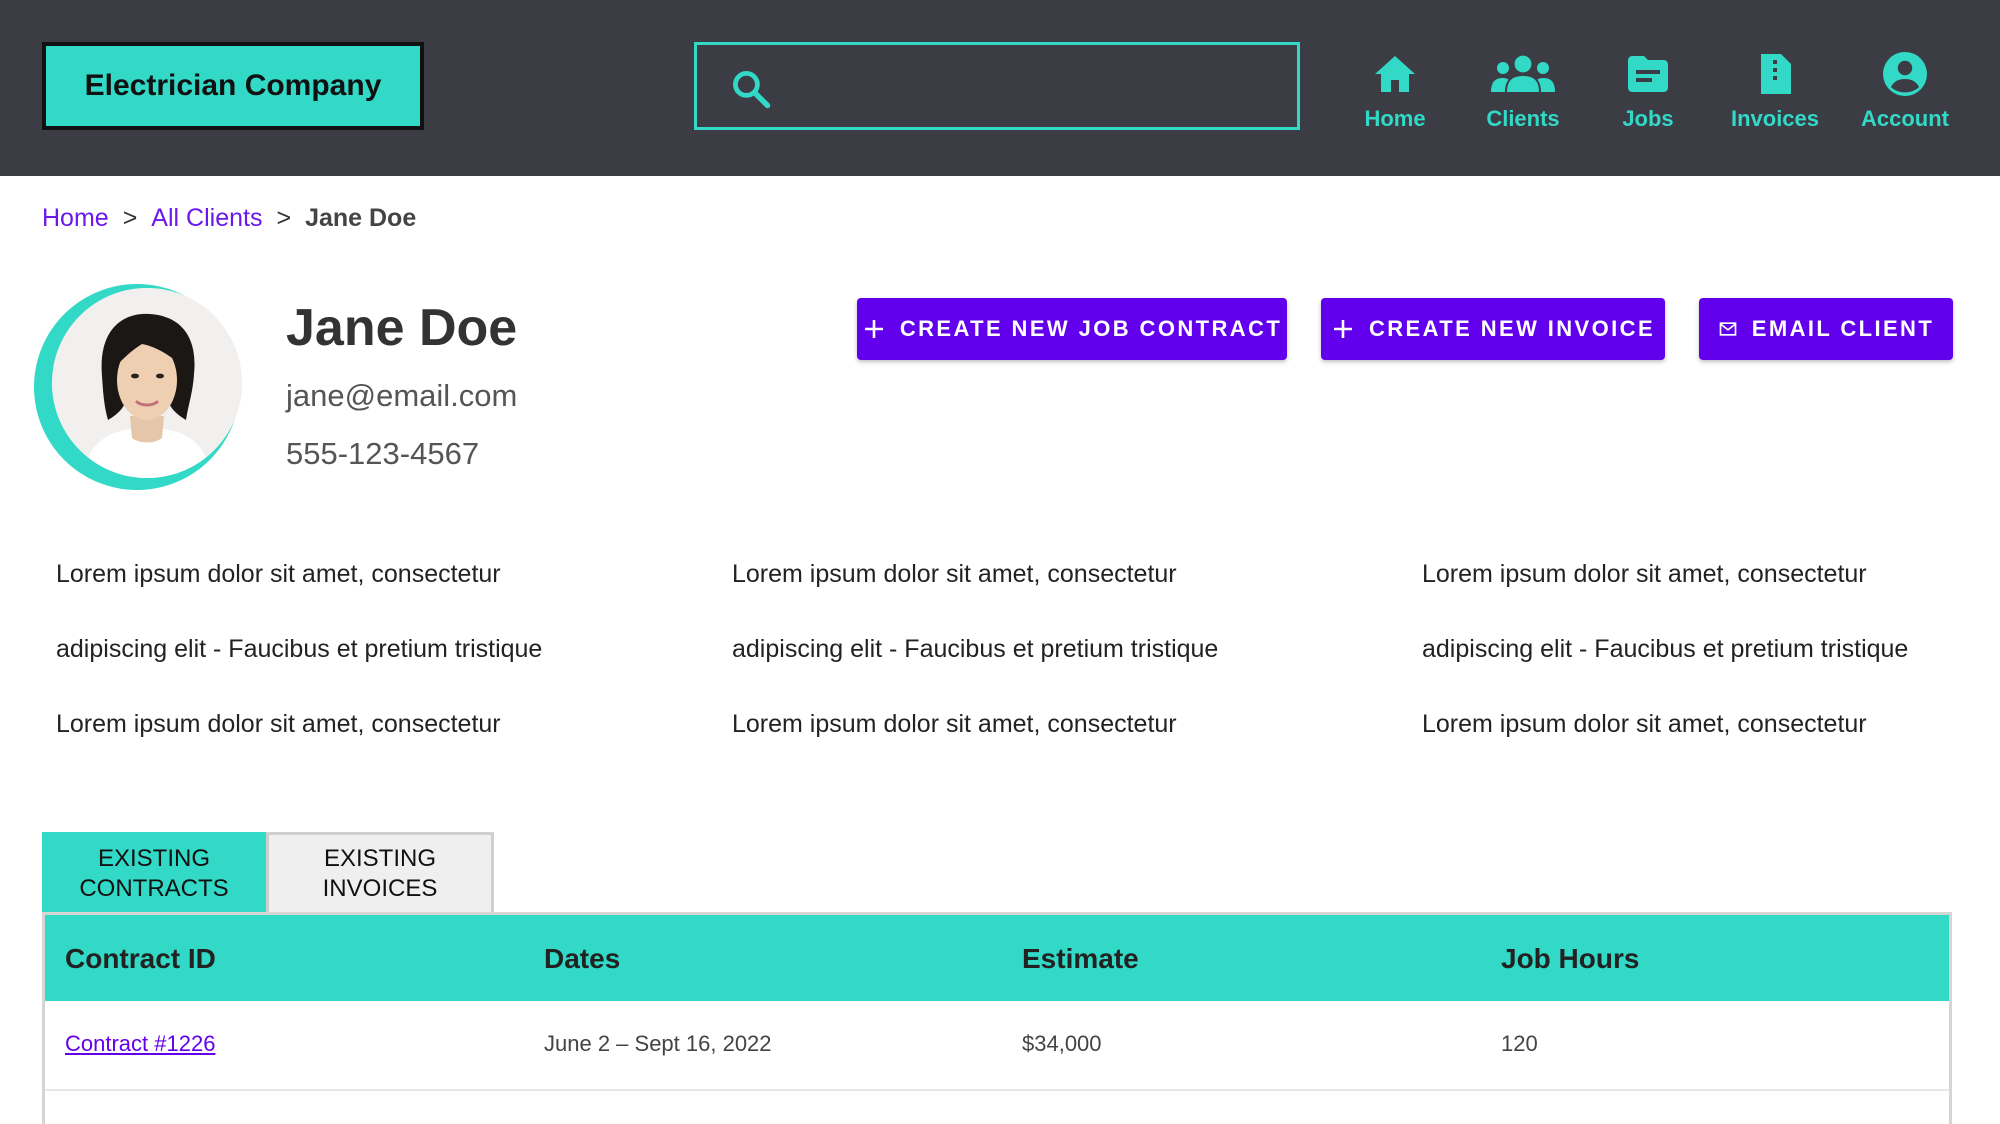 The image size is (2000, 1124). What do you see at coordinates (582, 959) in the screenshot?
I see `column-header-dates: Dates` at bounding box center [582, 959].